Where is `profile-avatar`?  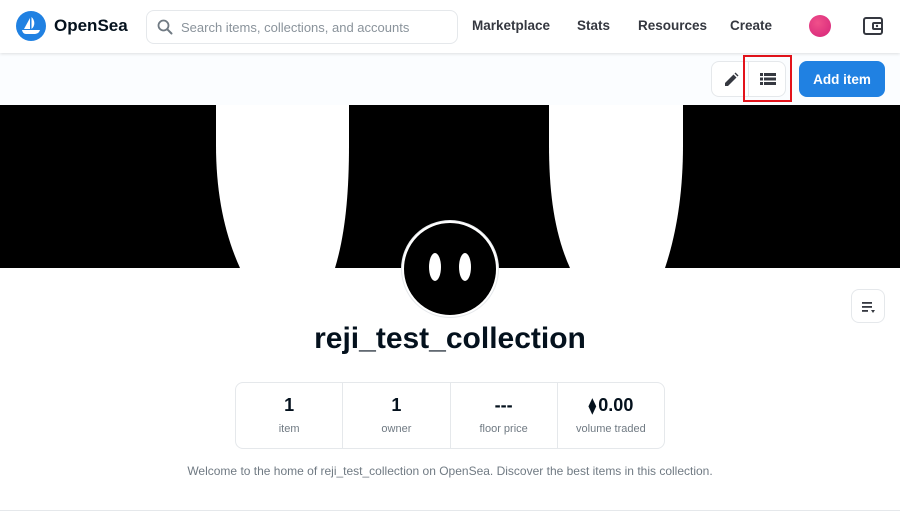
profile-avatar is located at coordinates (820, 26).